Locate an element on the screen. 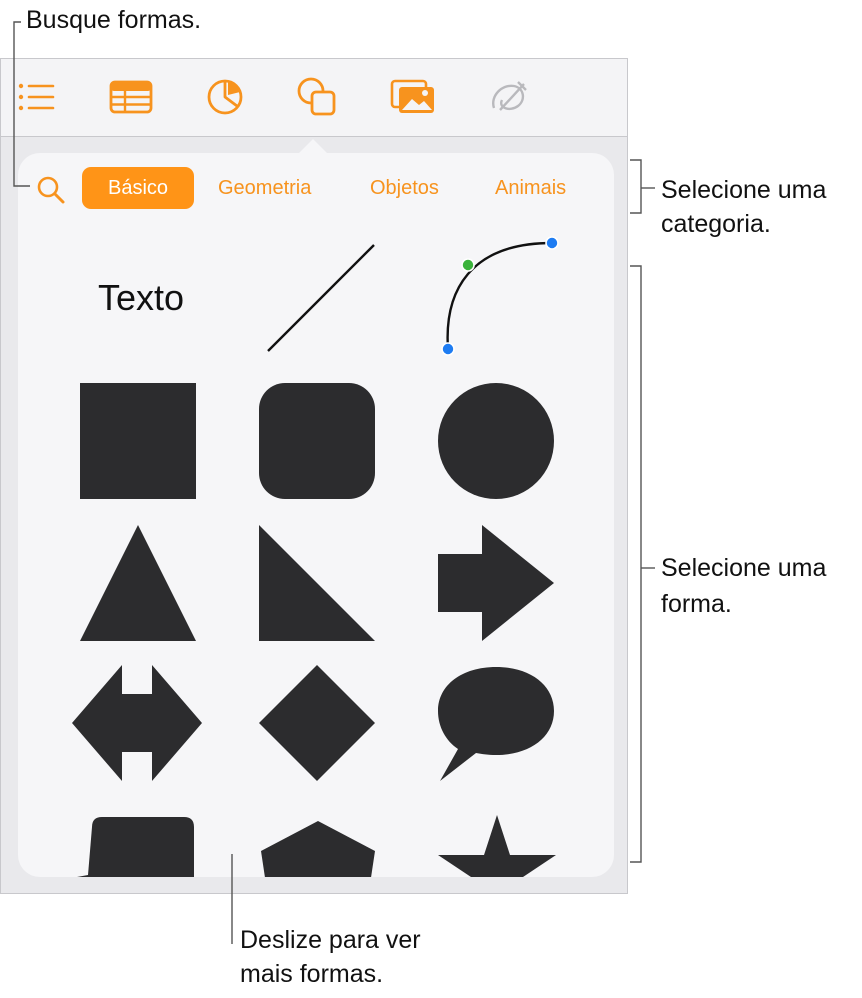  category-bracket is located at coordinates (636, 186).